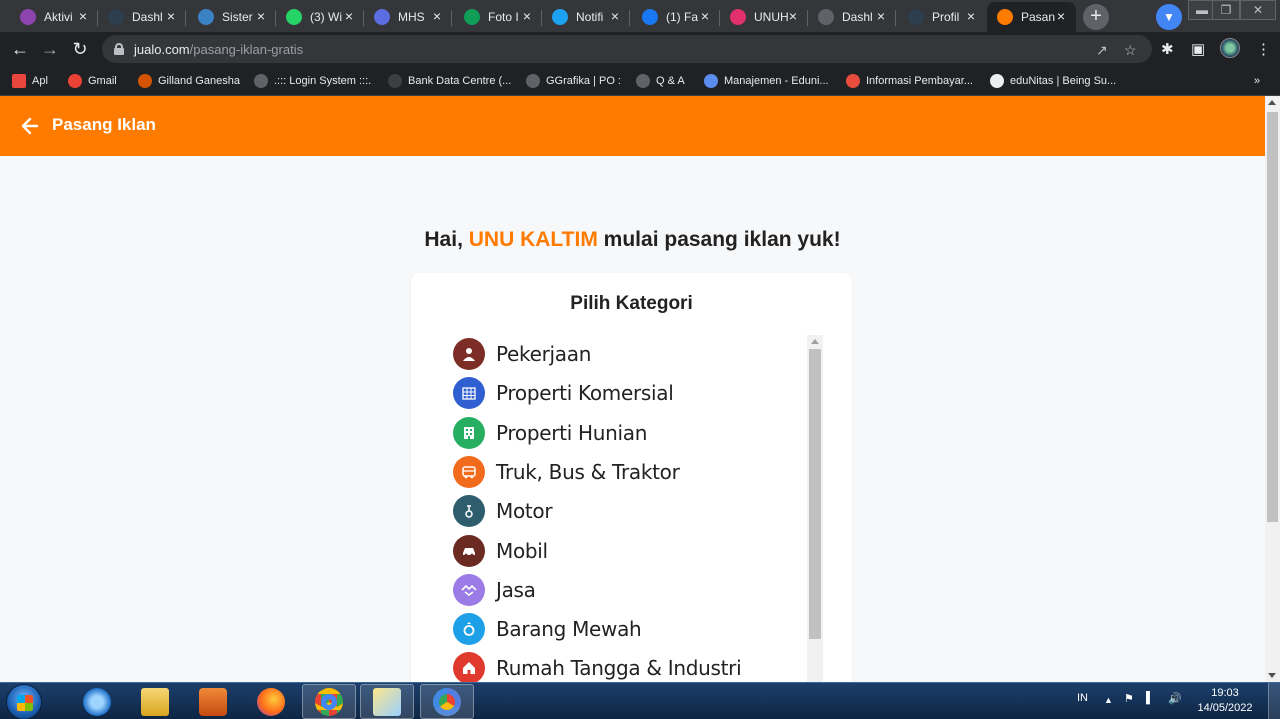  What do you see at coordinates (320, 17) in the screenshot?
I see `browser-tab: (3) Wi ×` at bounding box center [320, 17].